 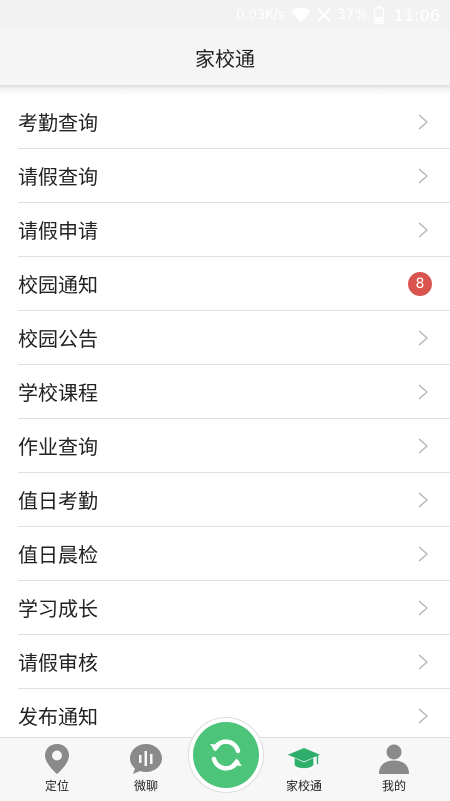 I want to click on tab-location: 定位, so click(x=57, y=769).